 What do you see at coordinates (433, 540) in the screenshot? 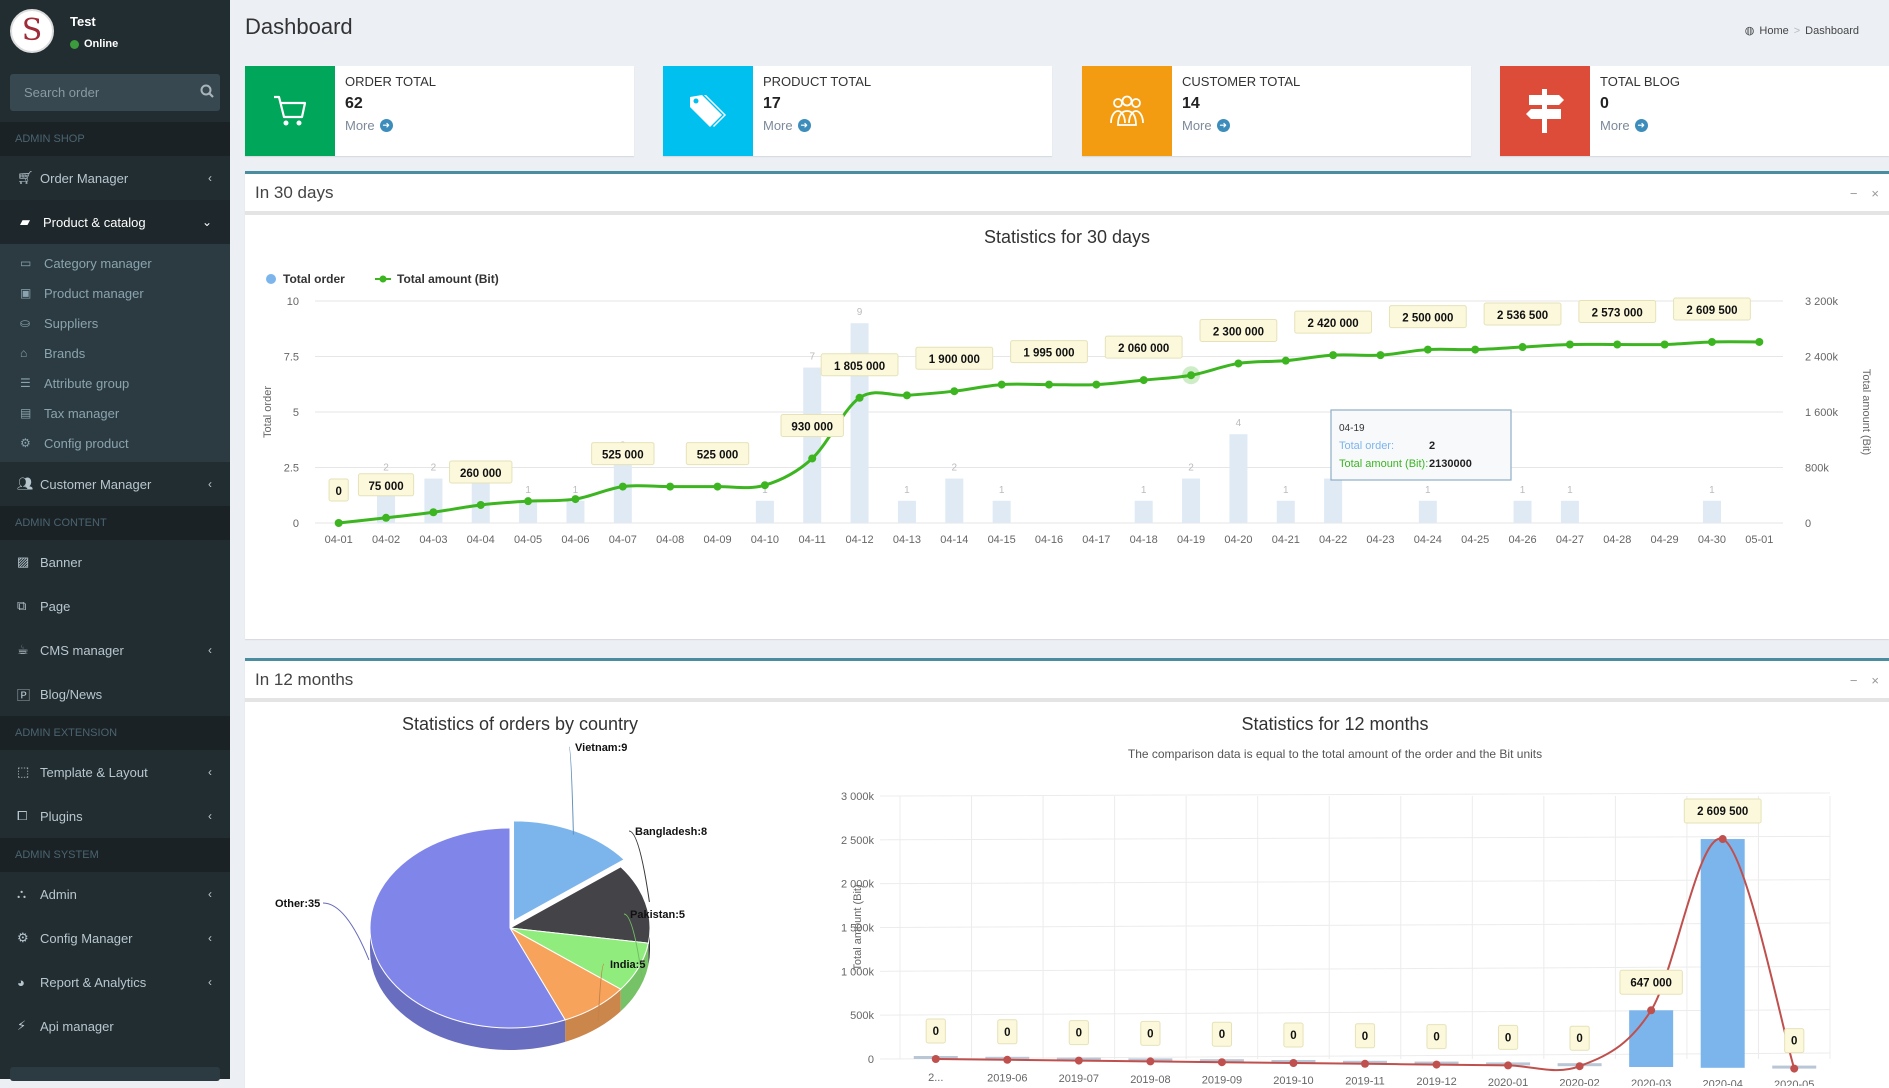
I see `x-tick-label: 04-03` at bounding box center [433, 540].